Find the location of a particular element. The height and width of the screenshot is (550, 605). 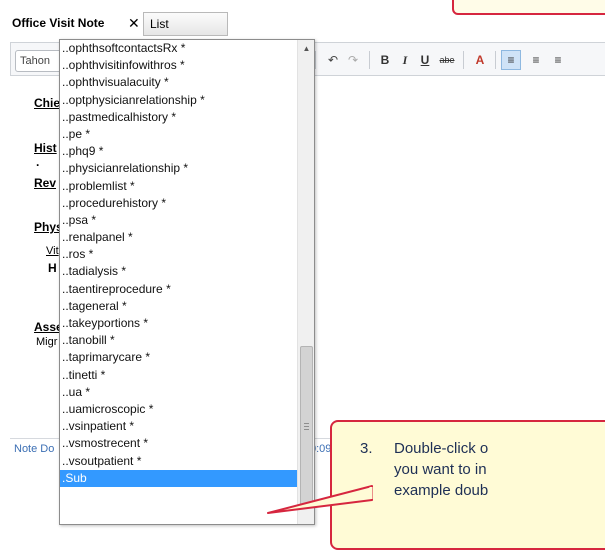

list-item: ..procedurehistory * is located at coordinates (178, 203).